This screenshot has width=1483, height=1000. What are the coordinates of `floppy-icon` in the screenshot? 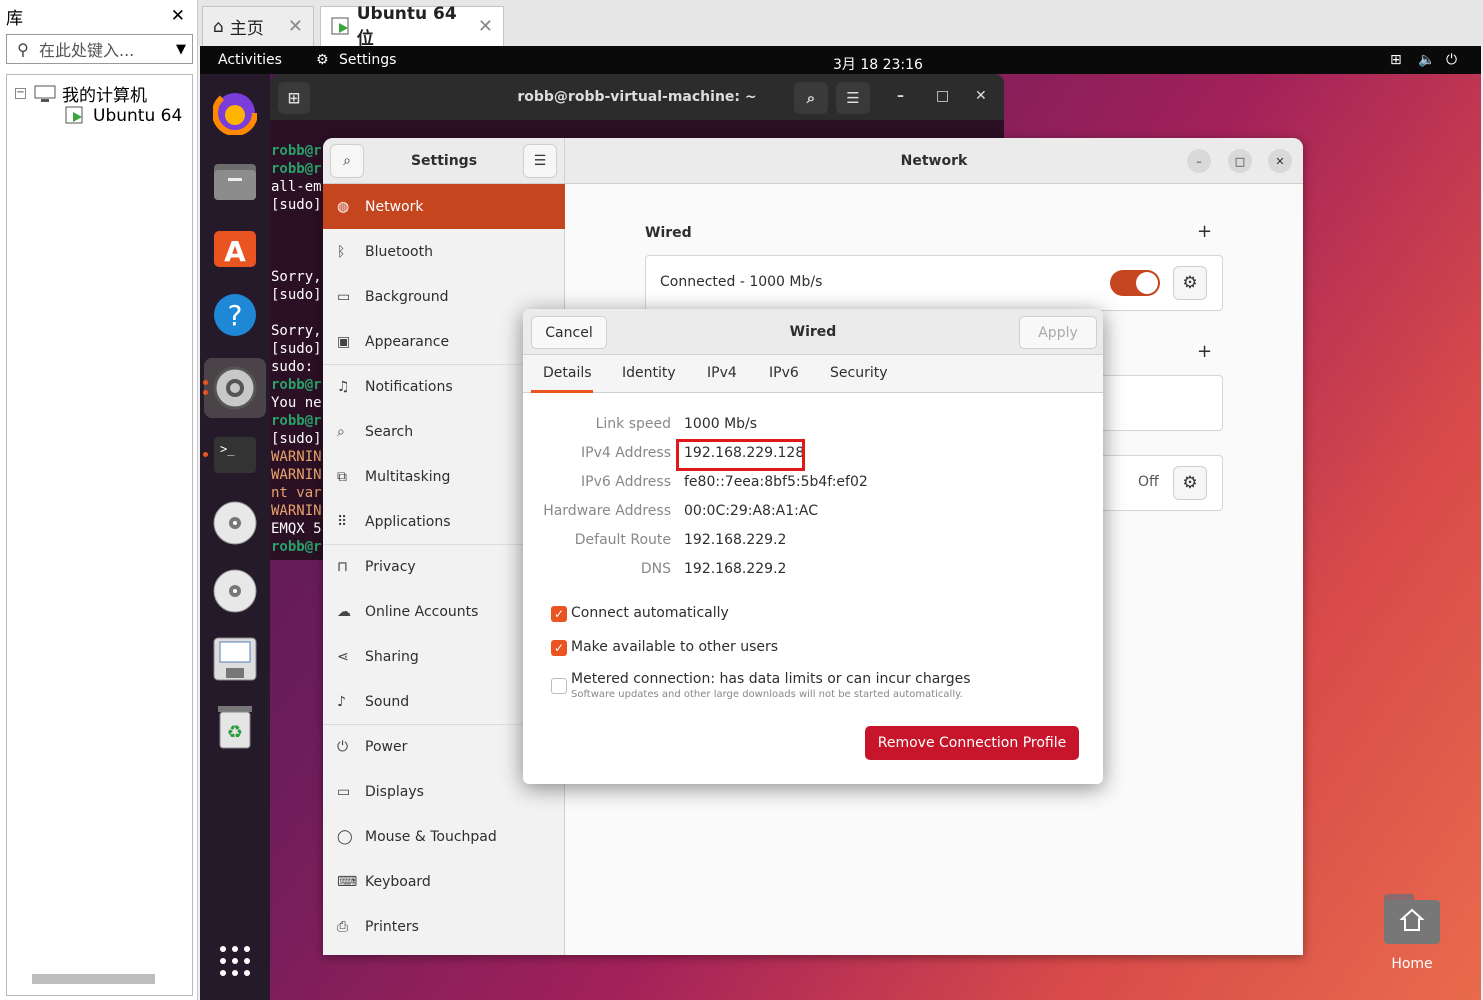 It's located at (235, 659).